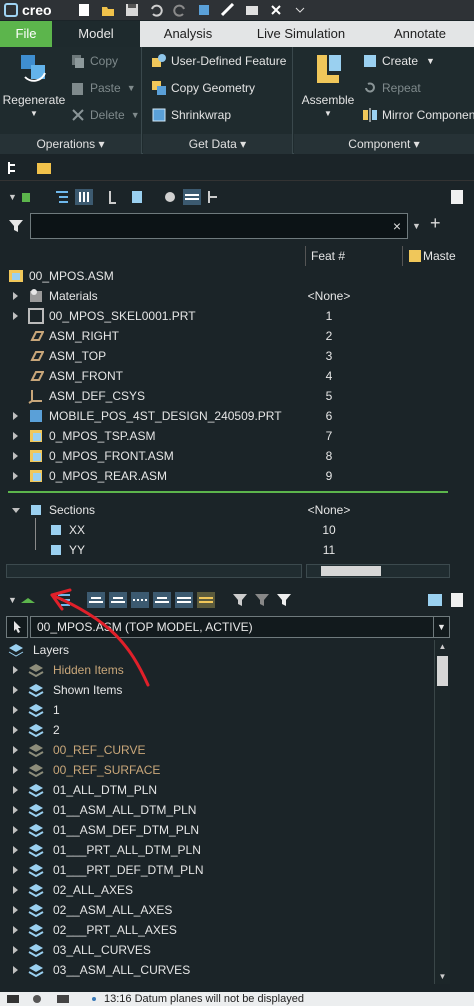 The height and width of the screenshot is (1006, 474). I want to click on windows-icon, so click(252, 10).